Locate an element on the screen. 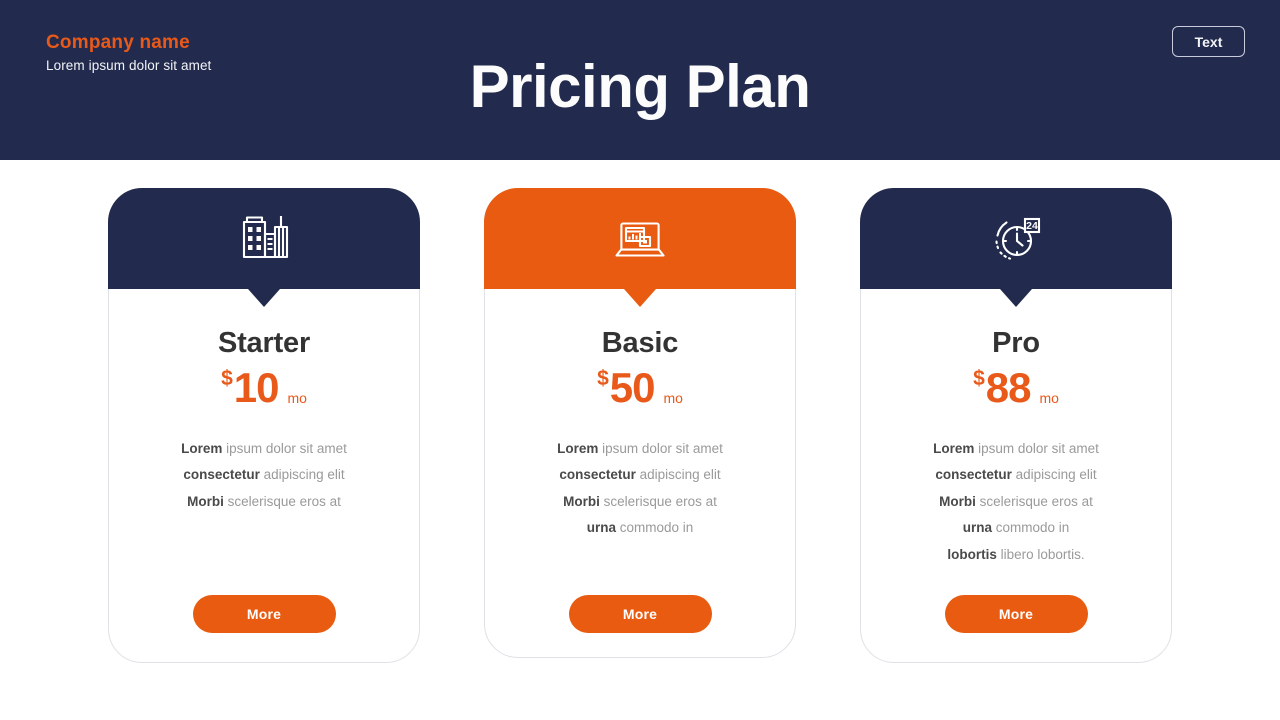 The image size is (1280, 720). more-button-pro: More is located at coordinates (1016, 614).